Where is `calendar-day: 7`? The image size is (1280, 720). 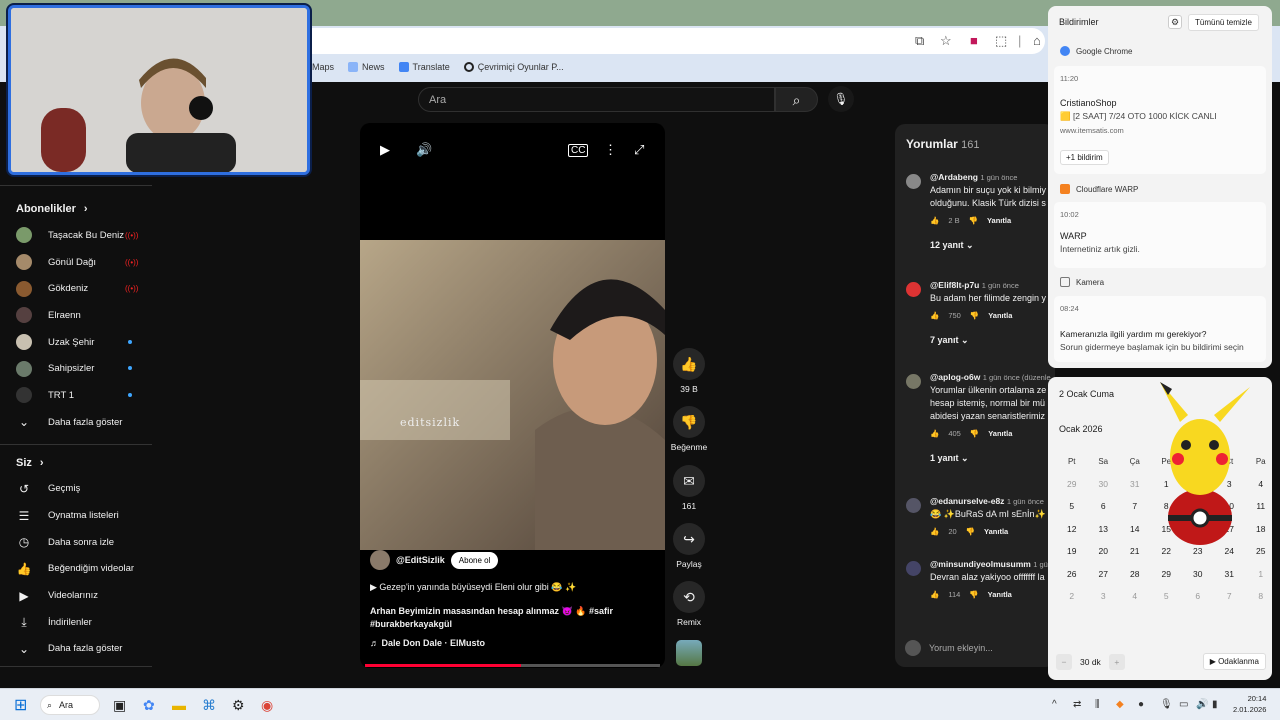 calendar-day: 7 is located at coordinates (1230, 596).